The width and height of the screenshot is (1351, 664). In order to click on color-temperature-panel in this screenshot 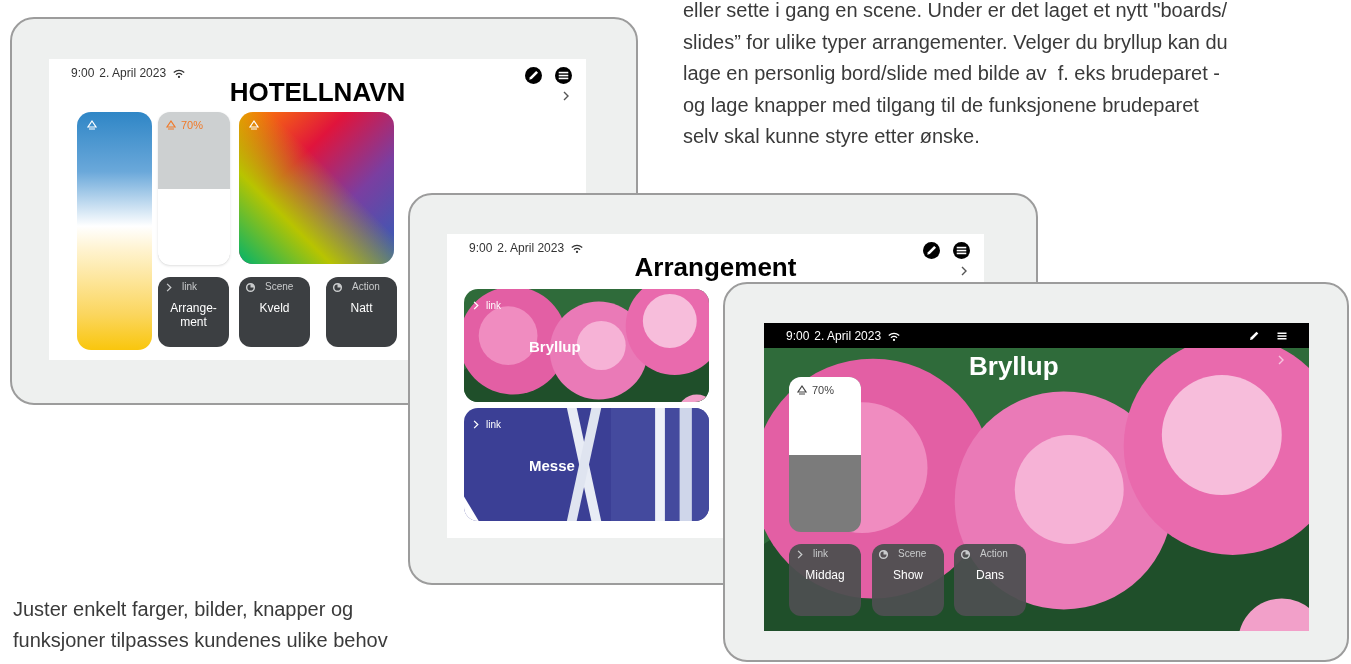, I will do `click(114, 231)`.